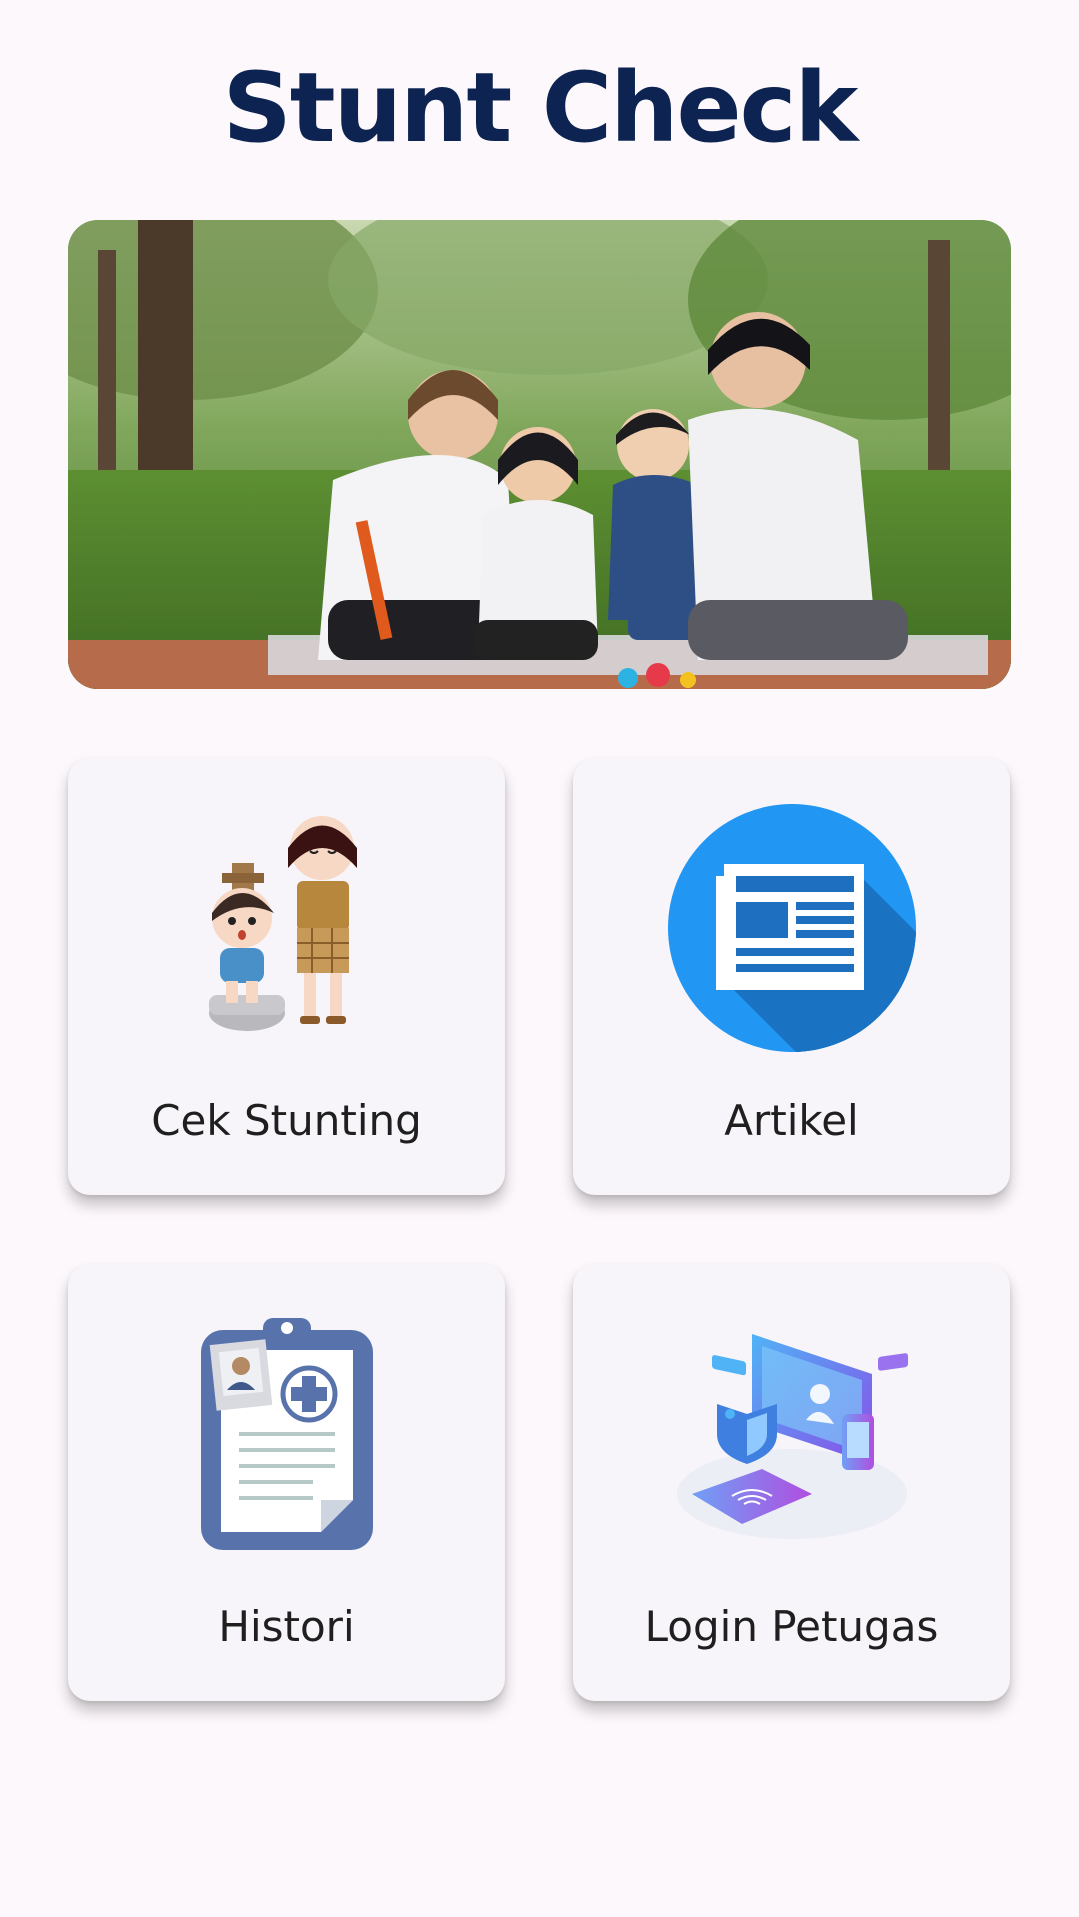 The height and width of the screenshot is (1917, 1079). What do you see at coordinates (791, 928) in the screenshot?
I see `newspaper-icon` at bounding box center [791, 928].